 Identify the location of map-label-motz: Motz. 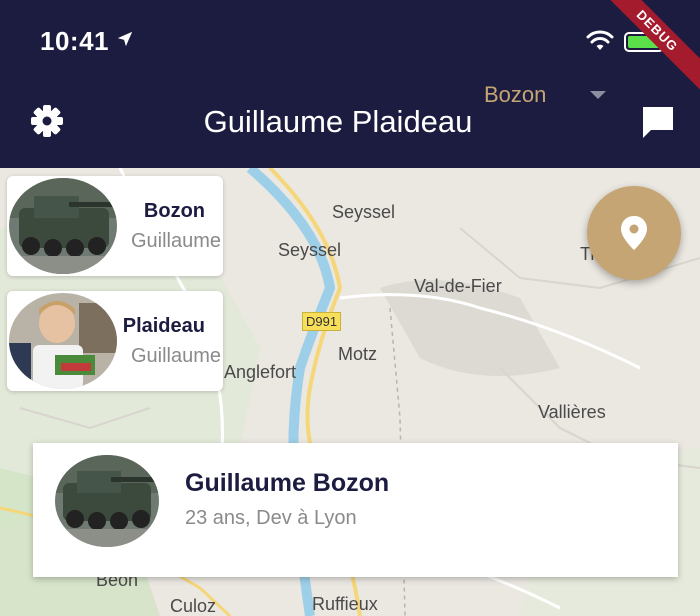
(358, 354).